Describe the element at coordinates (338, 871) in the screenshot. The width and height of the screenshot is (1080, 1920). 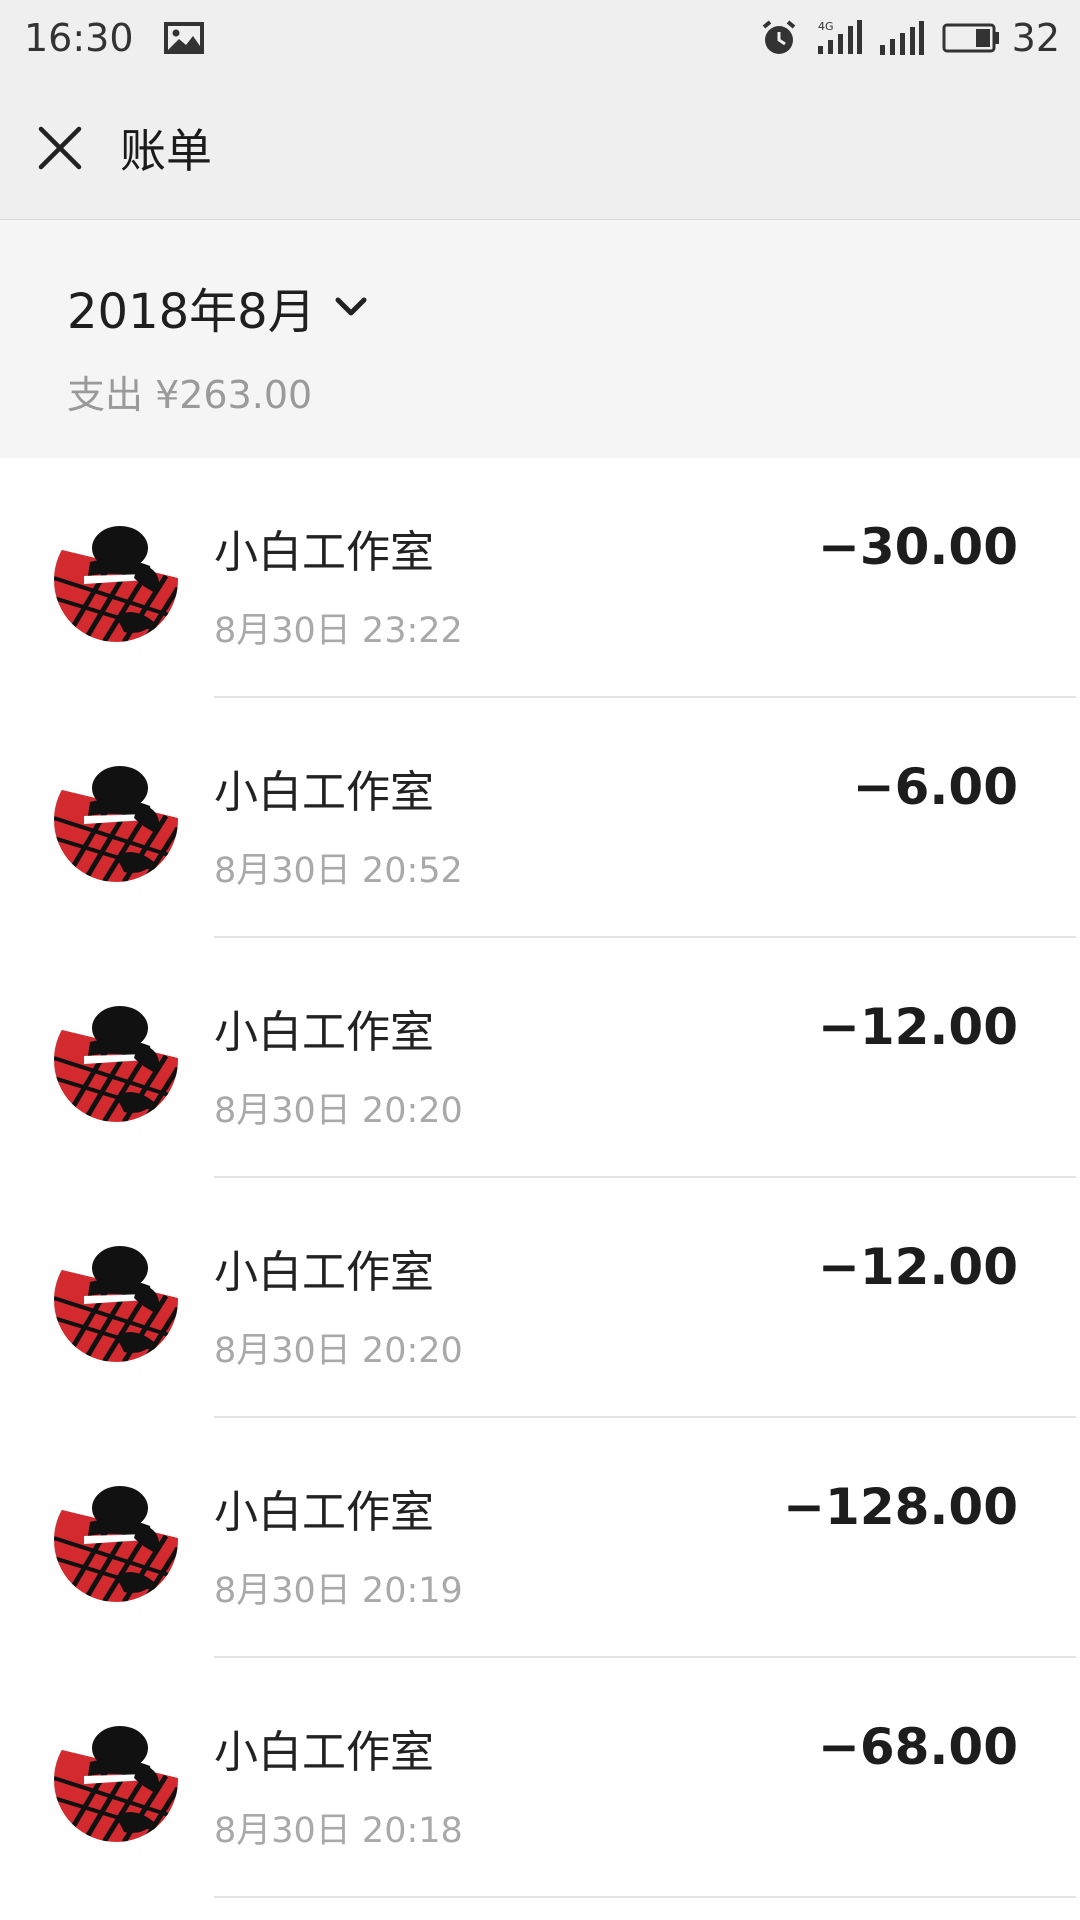
I see `transaction-time: 8月30日 20:52` at that location.